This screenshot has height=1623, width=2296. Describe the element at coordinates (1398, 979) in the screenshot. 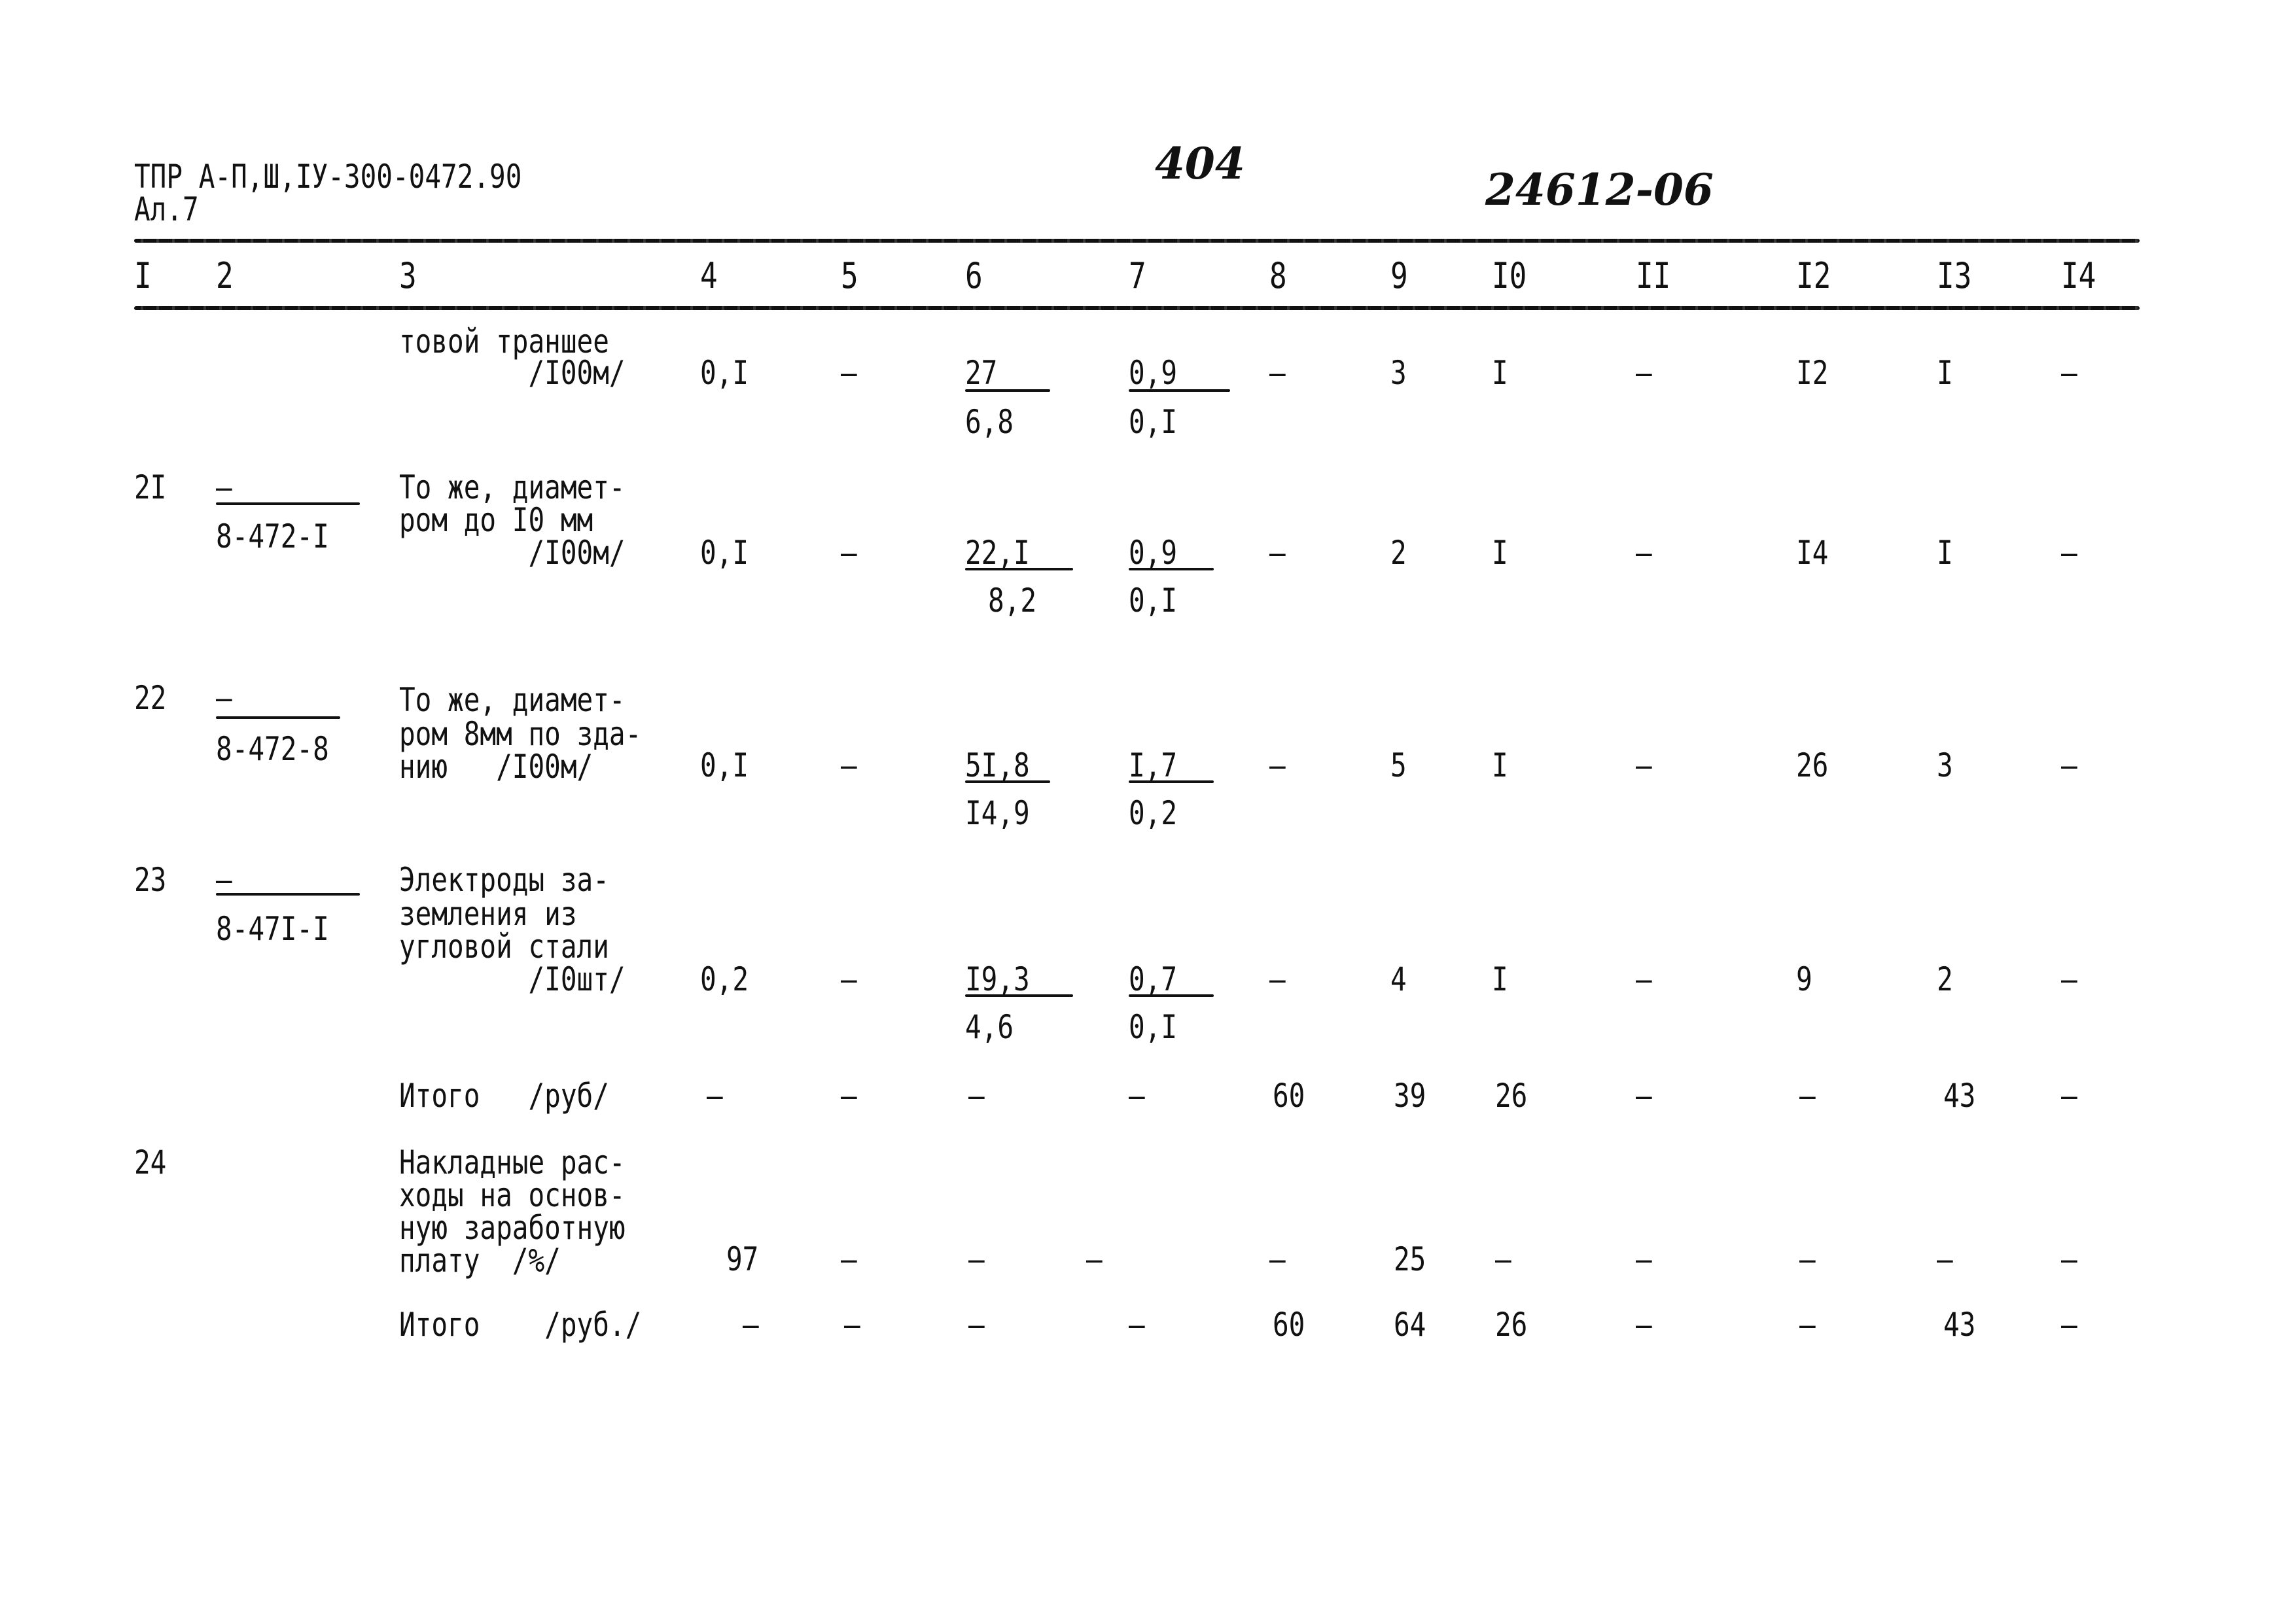

I see `cell-c9: 4` at that location.